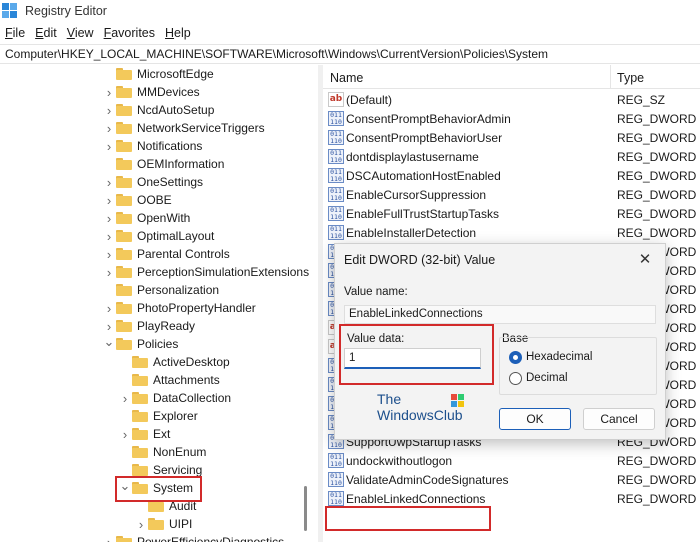 The width and height of the screenshot is (700, 542). What do you see at coordinates (129, 33) in the screenshot?
I see `menu-favorites: Favorites` at bounding box center [129, 33].